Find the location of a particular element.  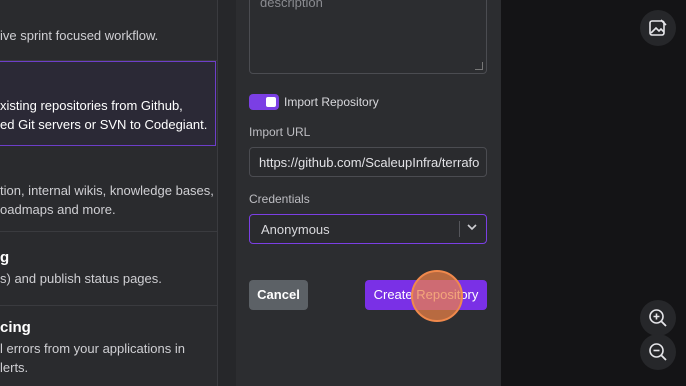

select-separator is located at coordinates (459, 229).